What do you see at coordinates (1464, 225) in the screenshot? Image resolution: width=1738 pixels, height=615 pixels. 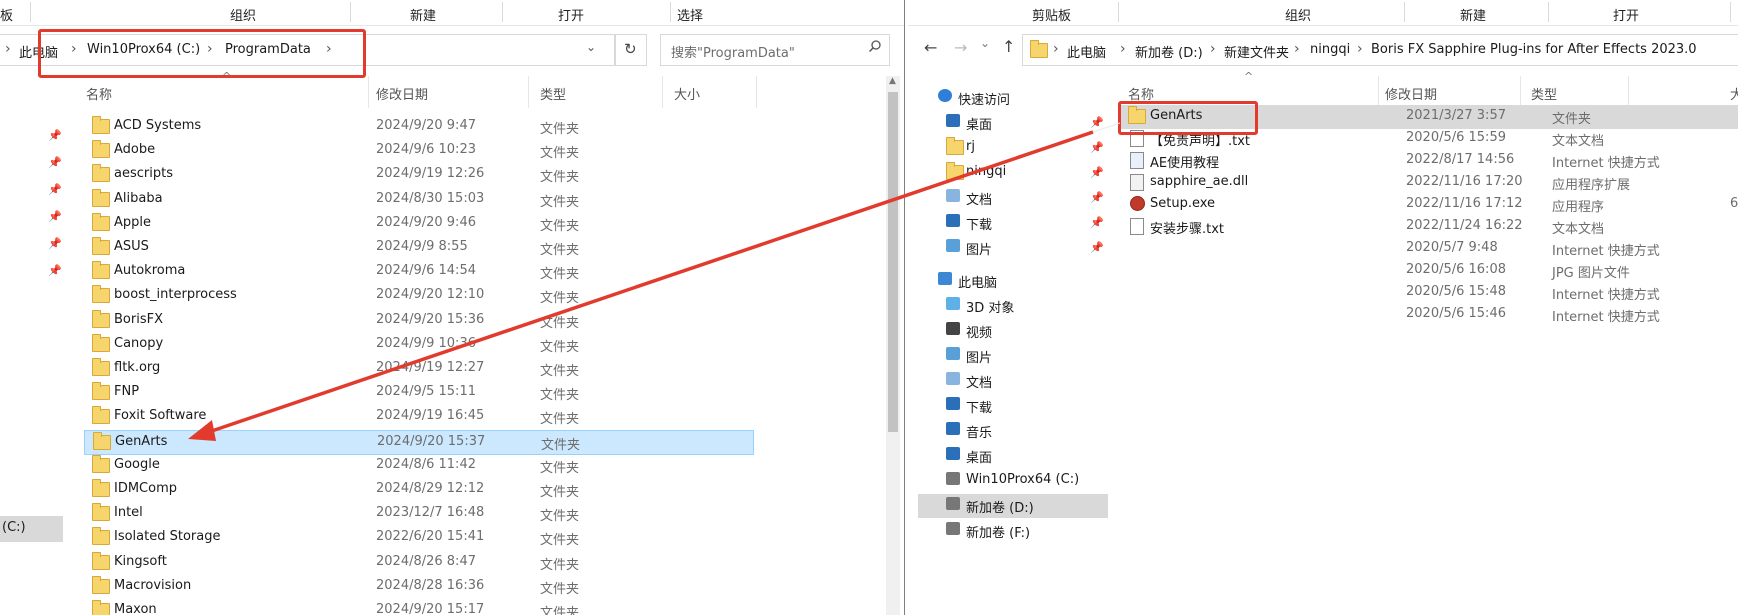 I see `file-date: 2022/11/24 16:22` at bounding box center [1464, 225].